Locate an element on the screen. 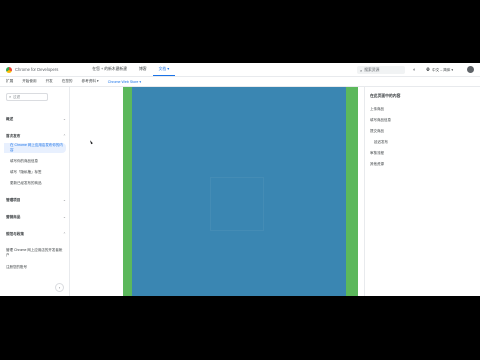  video-content is located at coordinates (237, 204).